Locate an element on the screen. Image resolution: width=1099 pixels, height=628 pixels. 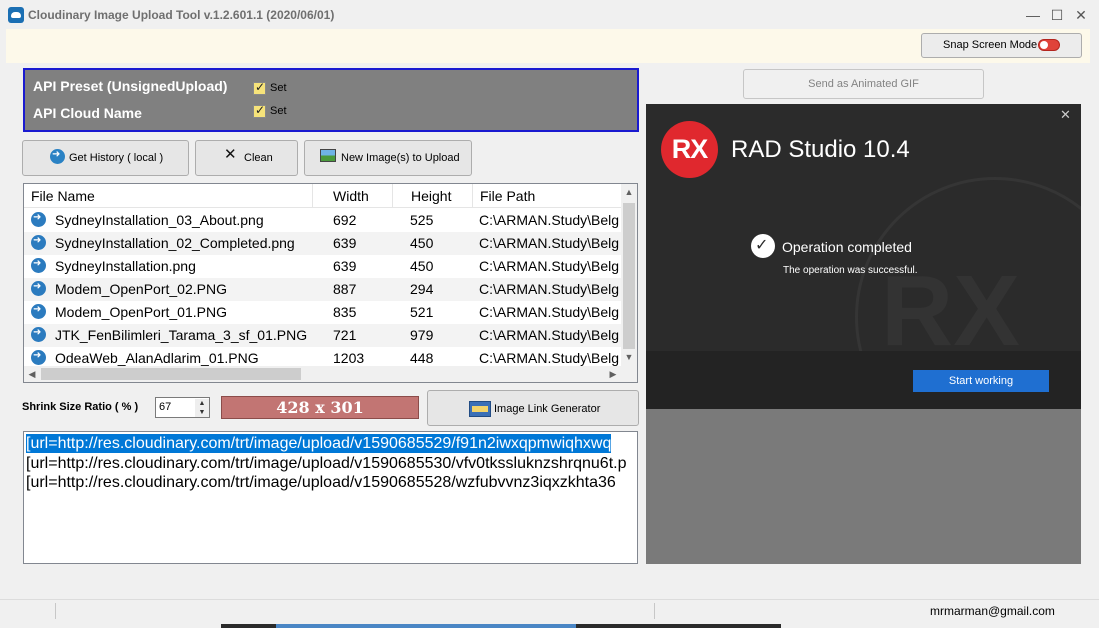
width-cell: 692 is located at coordinates (345, 220).